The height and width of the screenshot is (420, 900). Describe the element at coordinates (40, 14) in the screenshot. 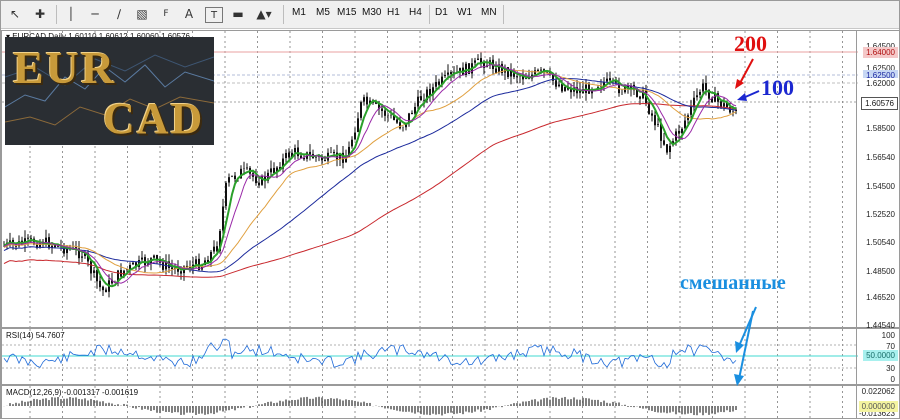

I see `crosshair-icon: ✚` at that location.